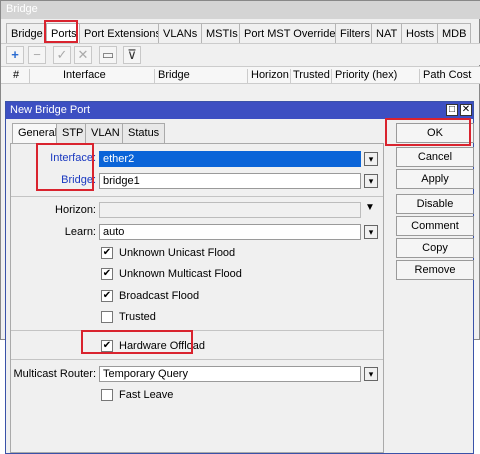  Describe the element at coordinates (355, 33) in the screenshot. I see `tab-filters: Filters` at that location.